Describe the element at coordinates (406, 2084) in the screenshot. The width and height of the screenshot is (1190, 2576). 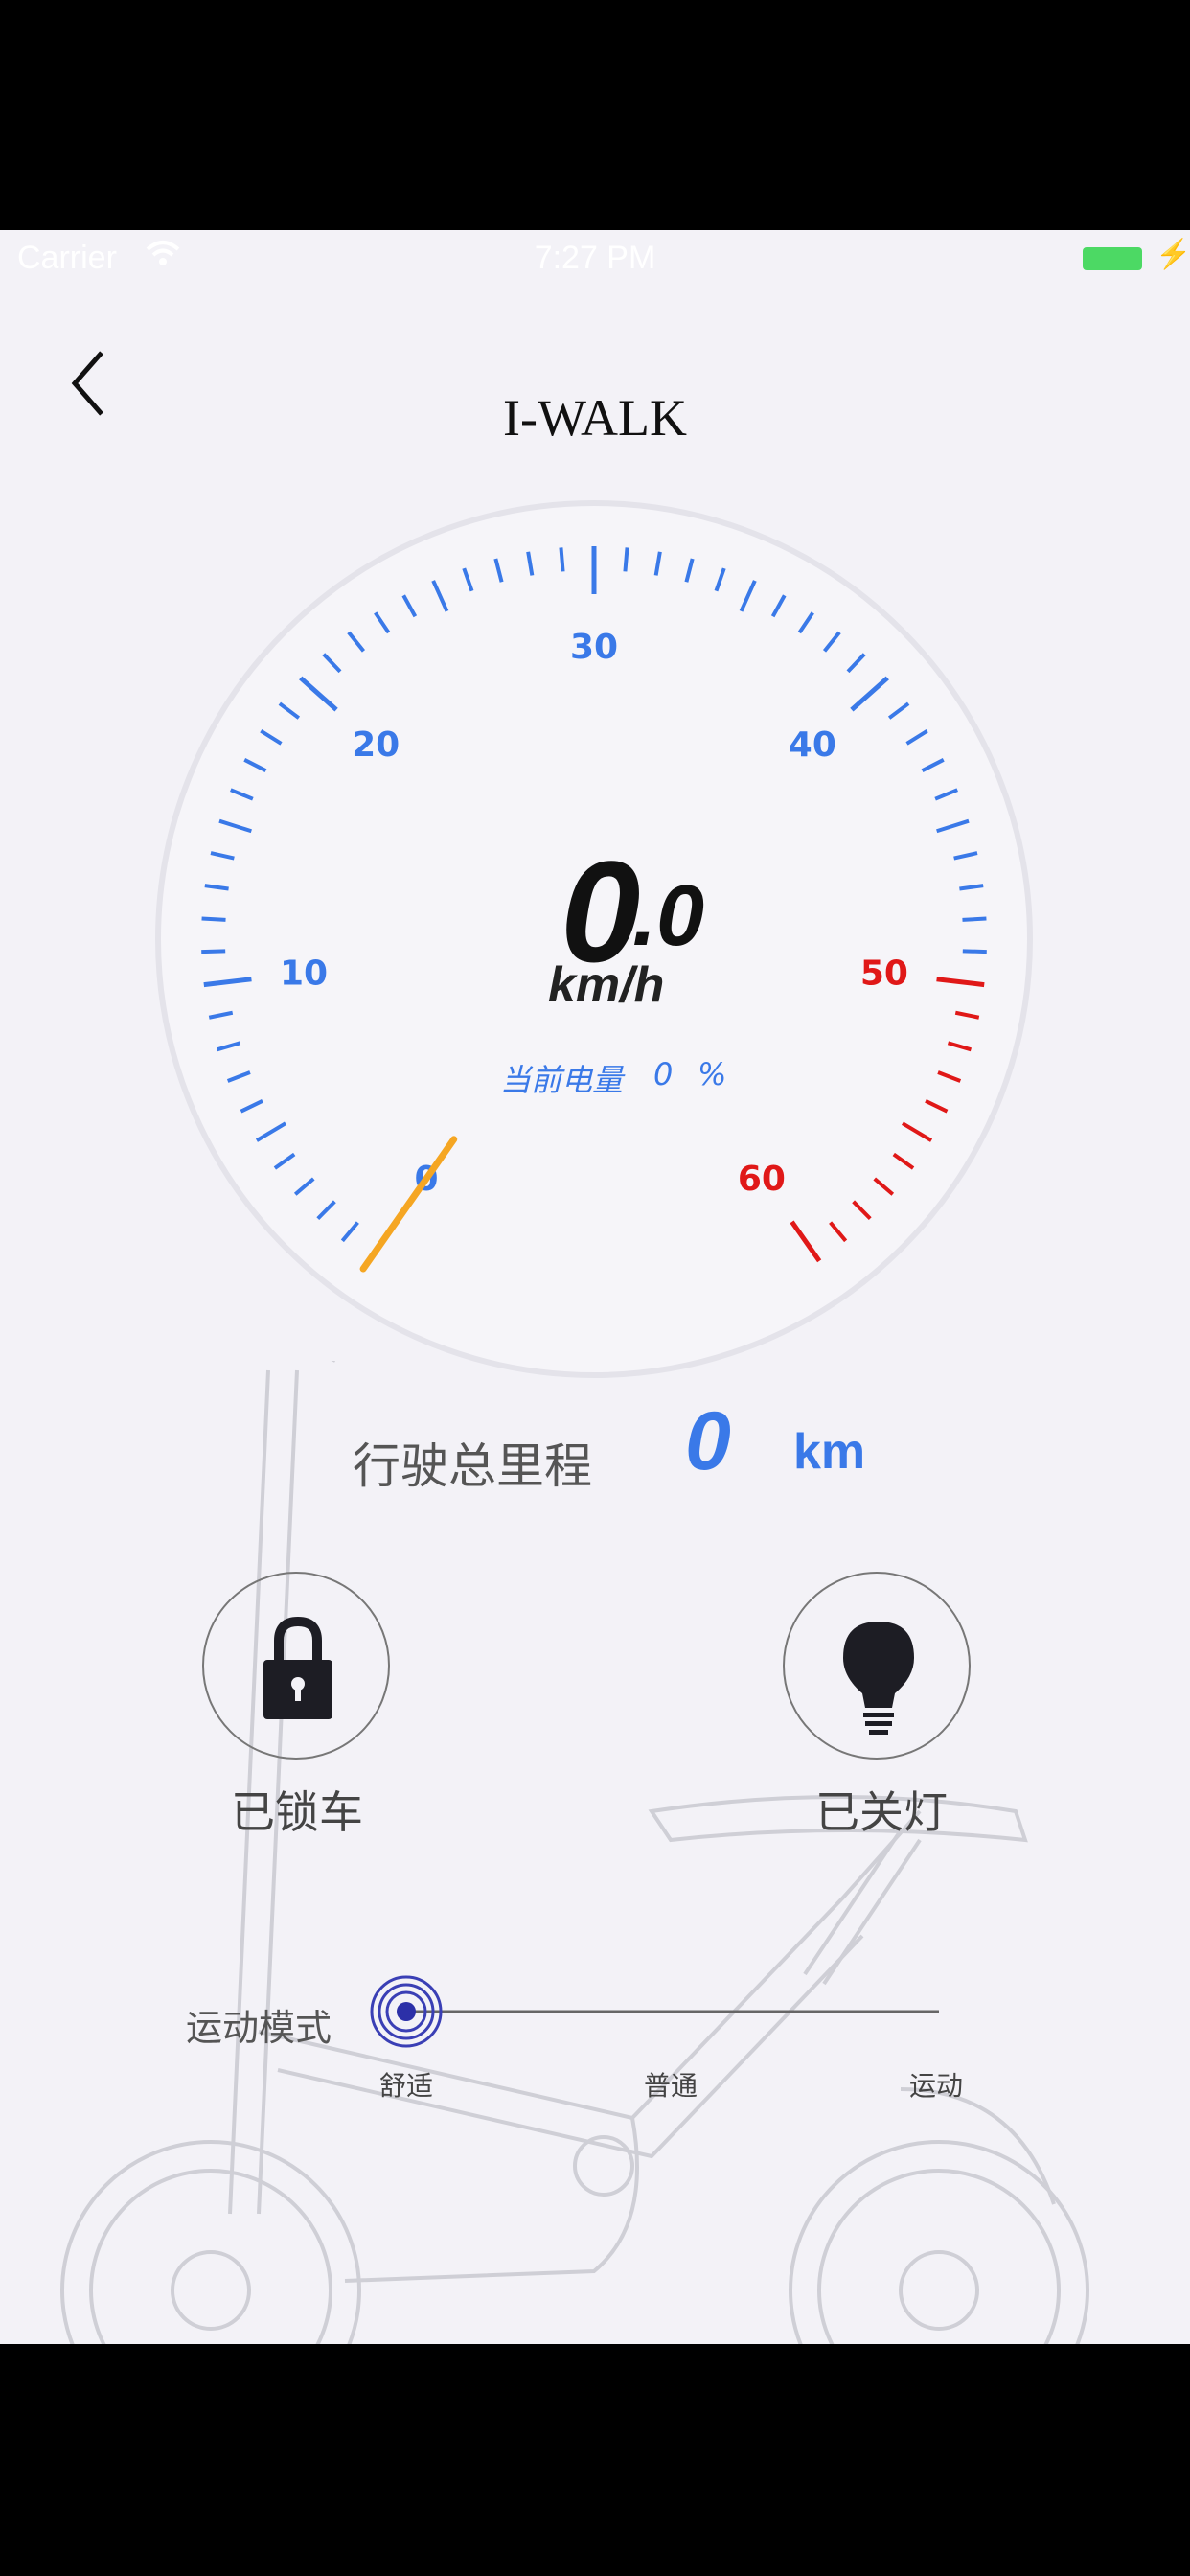
I see `mode-option-comfort: 舒适` at that location.